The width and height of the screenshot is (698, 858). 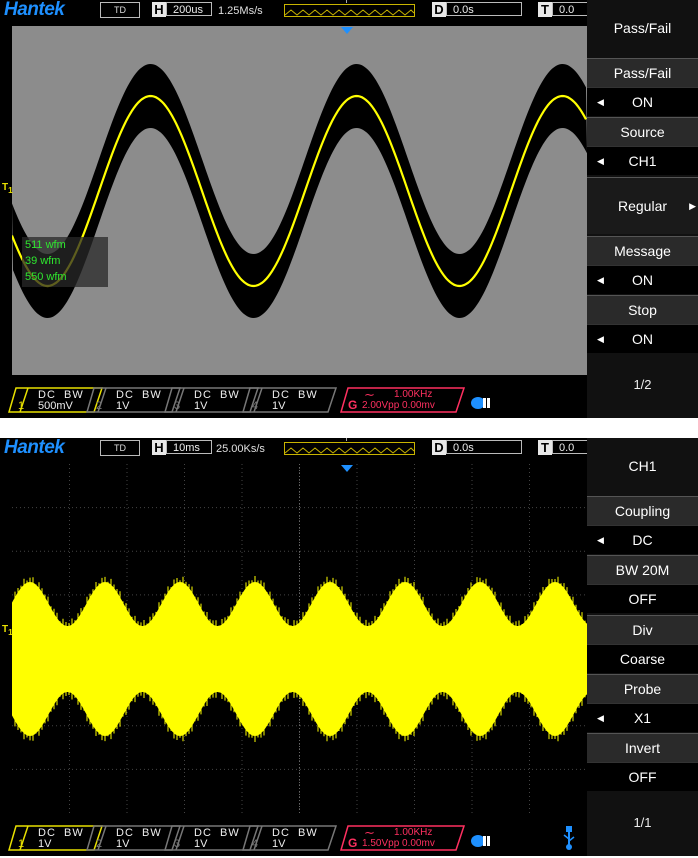 What do you see at coordinates (45, 245) in the screenshot?
I see `counter-pass: 511 wfm` at bounding box center [45, 245].